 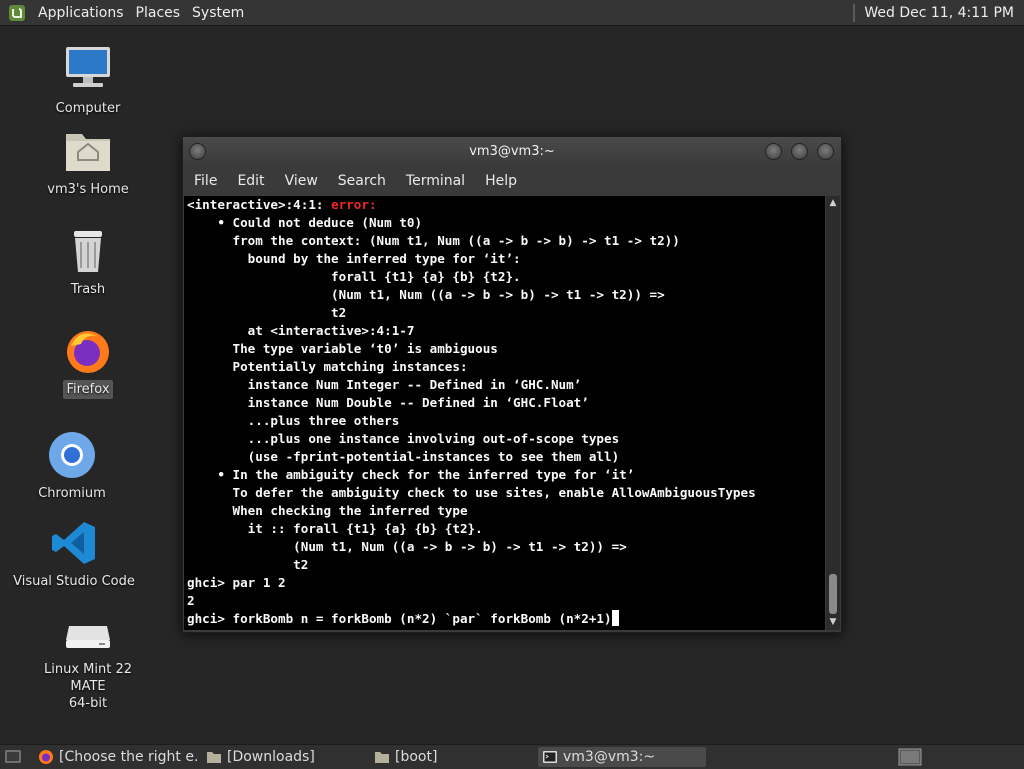 What do you see at coordinates (504, 205) in the screenshot?
I see `terminal-line: <interactive>:4:1: error:` at bounding box center [504, 205].